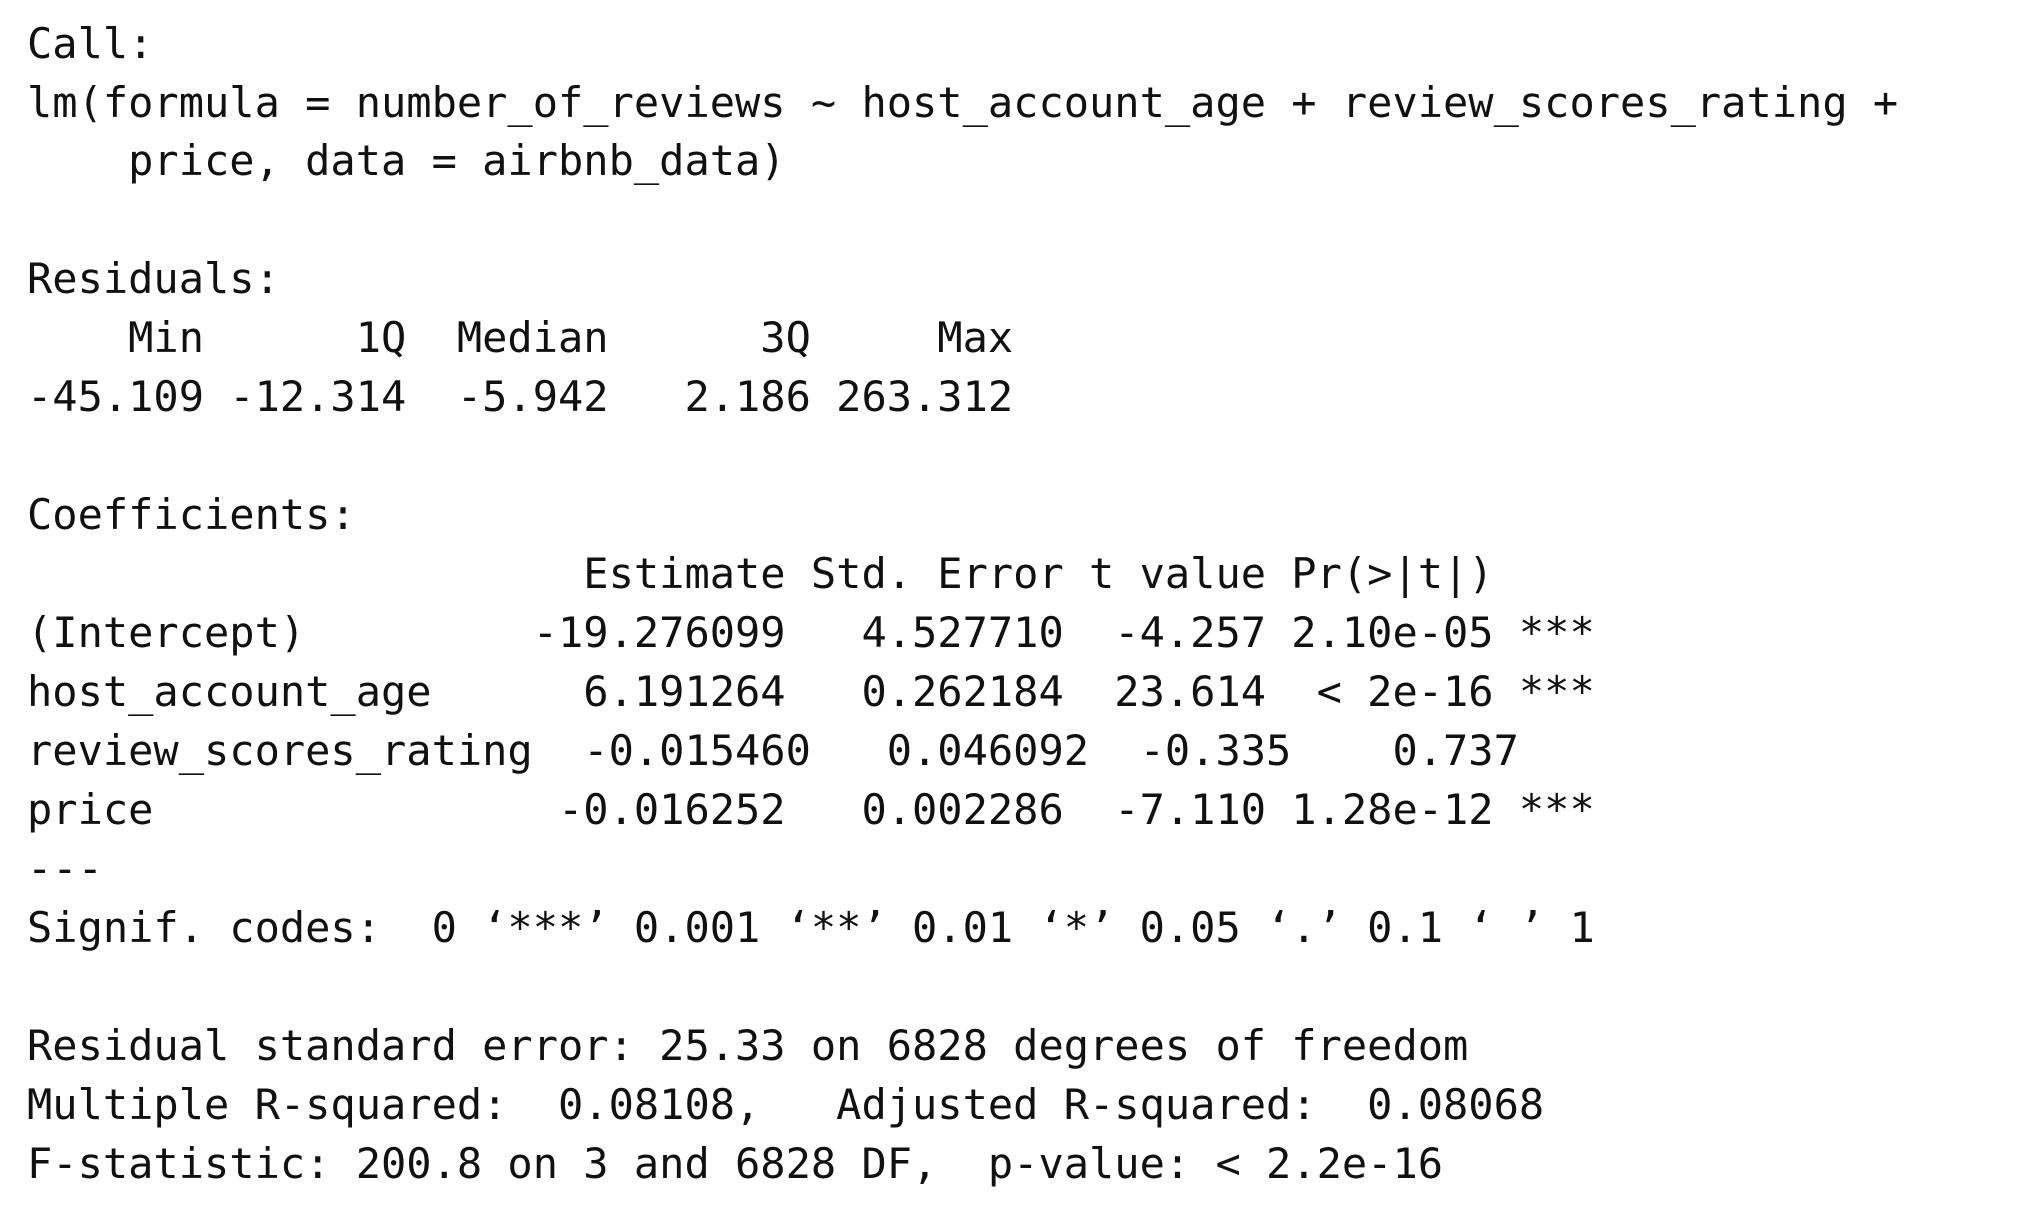 The image size is (2021, 1220). What do you see at coordinates (153, 278) in the screenshot?
I see `residuals-label: Residuals:` at bounding box center [153, 278].